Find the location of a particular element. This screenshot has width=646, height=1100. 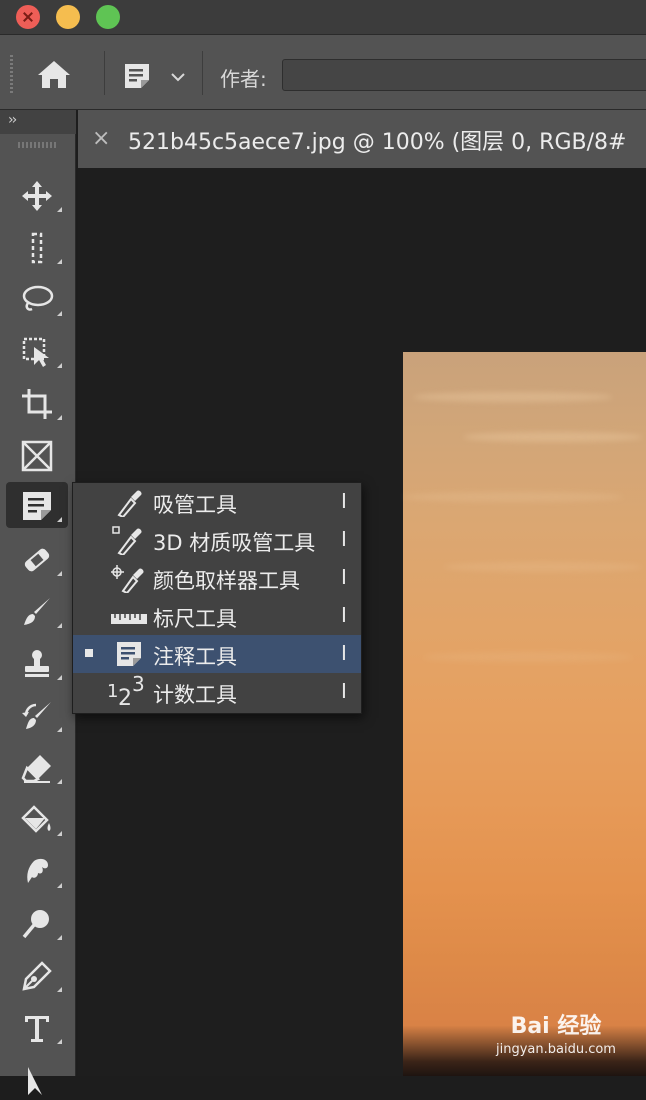

clone-stamp-tool is located at coordinates (37, 663).